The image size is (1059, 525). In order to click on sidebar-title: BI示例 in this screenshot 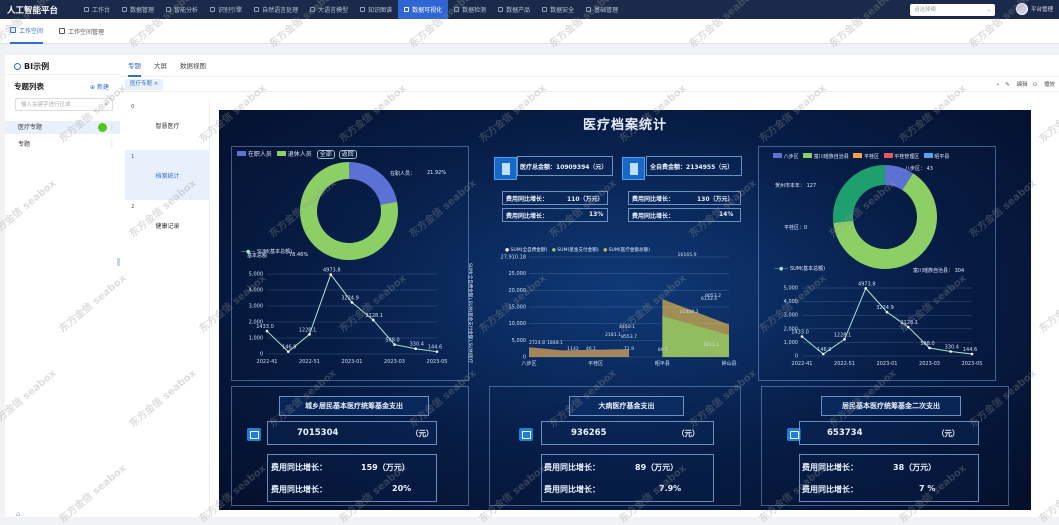, I will do `click(31, 66)`.